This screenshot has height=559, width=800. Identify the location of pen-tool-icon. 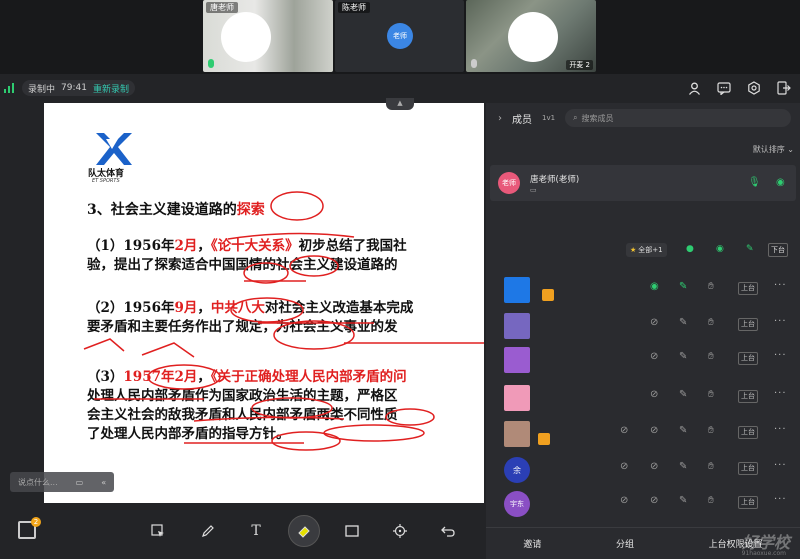
(208, 531).